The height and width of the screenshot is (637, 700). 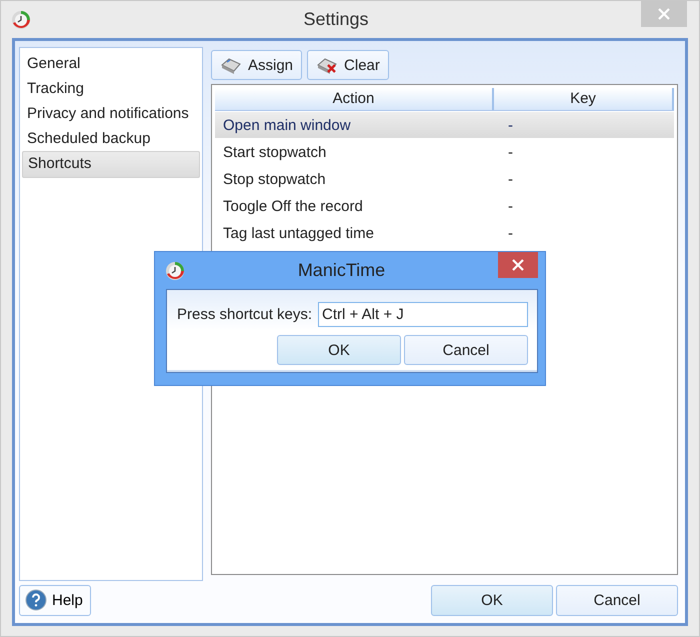 What do you see at coordinates (21, 20) in the screenshot?
I see `app-logo-icon` at bounding box center [21, 20].